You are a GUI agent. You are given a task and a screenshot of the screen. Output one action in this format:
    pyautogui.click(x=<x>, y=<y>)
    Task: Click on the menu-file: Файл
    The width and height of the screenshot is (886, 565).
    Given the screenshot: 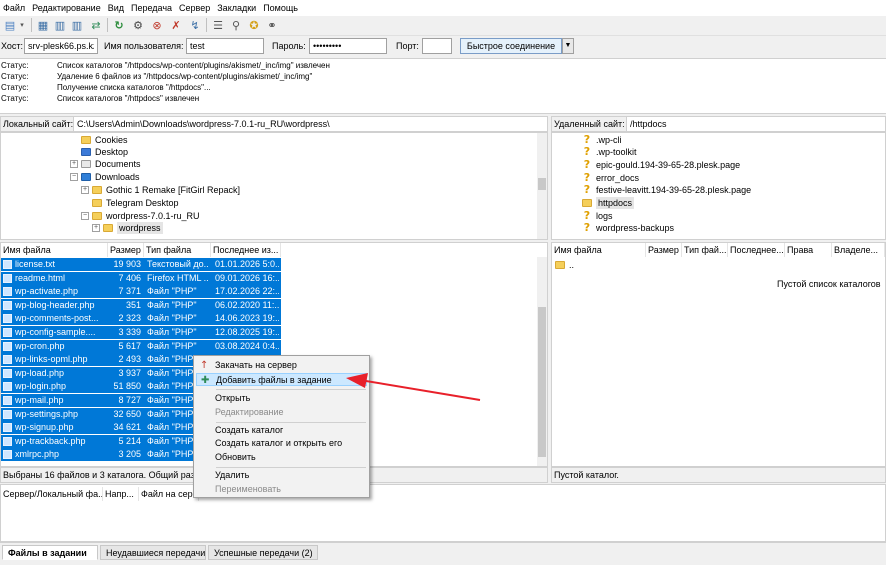 What is the action you would take?
    pyautogui.click(x=14, y=6)
    